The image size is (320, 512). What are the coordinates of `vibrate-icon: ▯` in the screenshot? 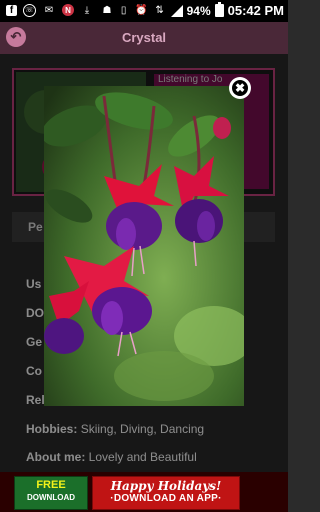 It's located at (123, 10).